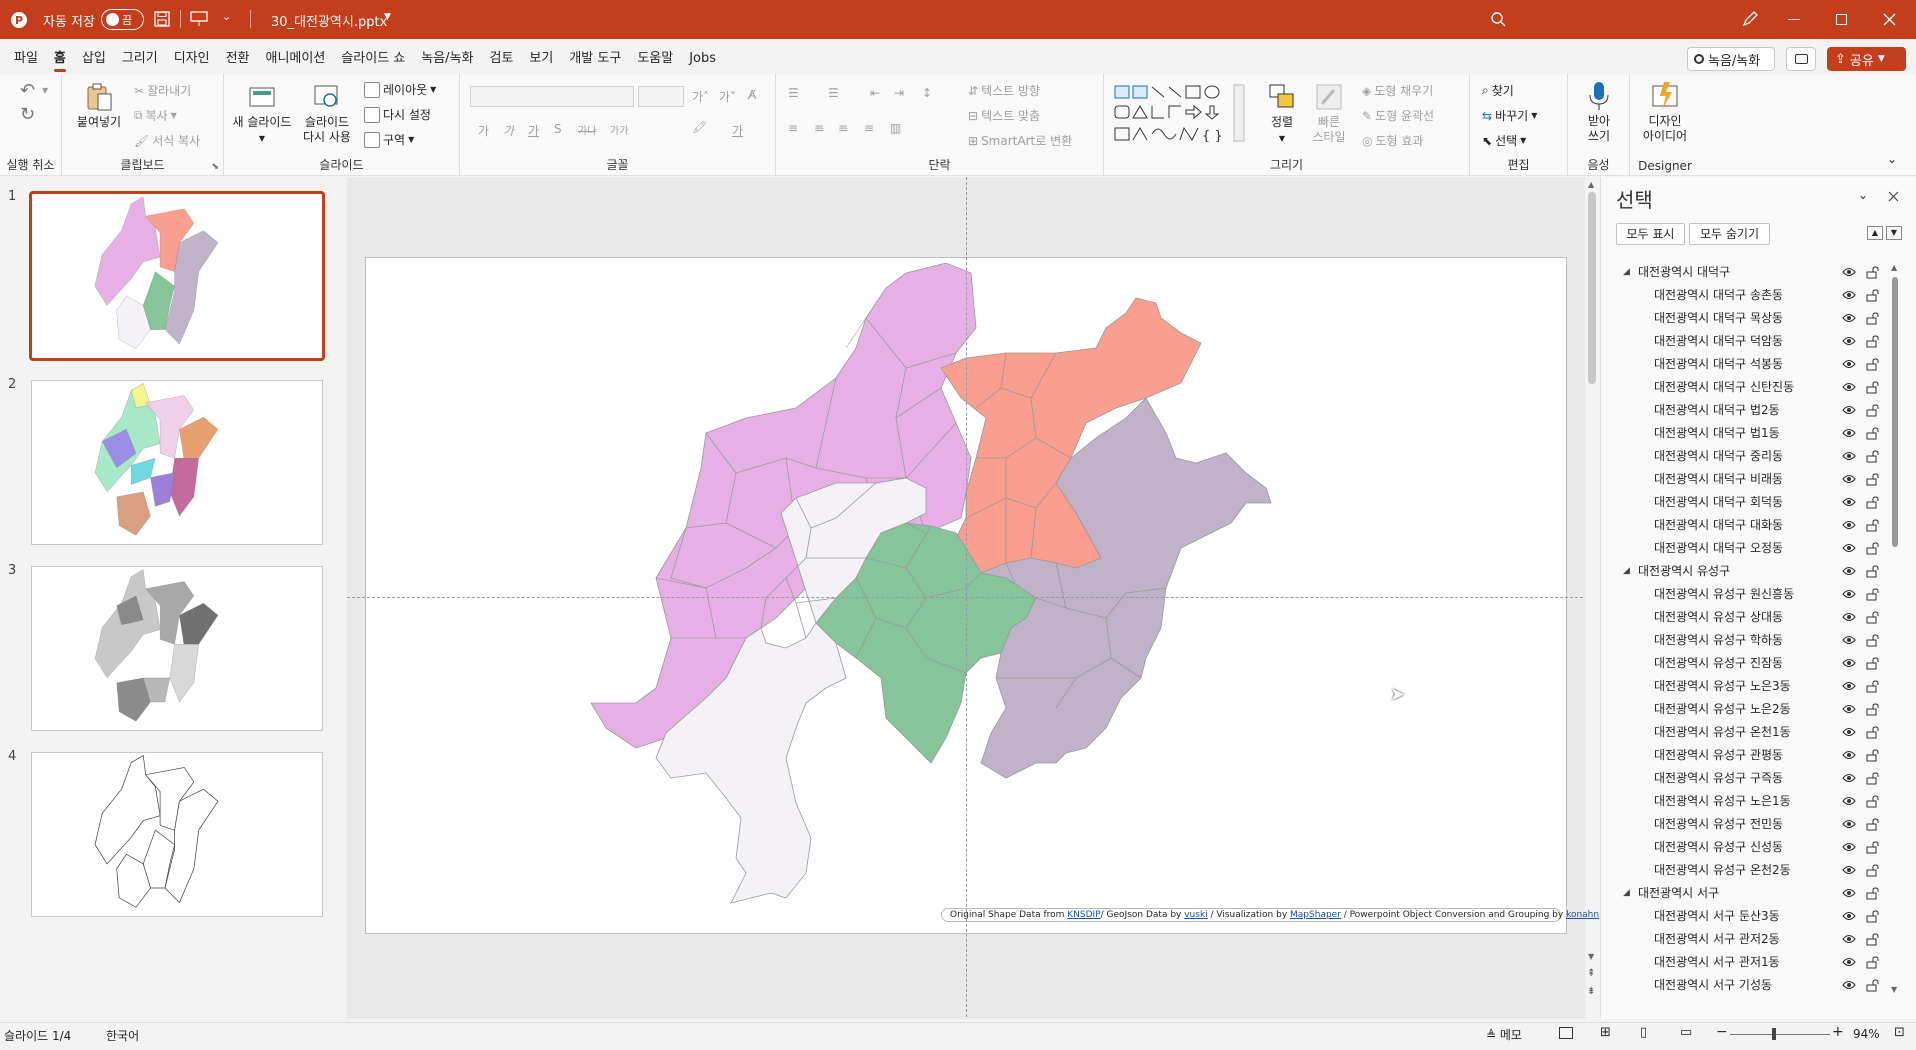  What do you see at coordinates (1020, 140) in the screenshot?
I see `smartart-button: ⊞ SmartArt로 변환` at bounding box center [1020, 140].